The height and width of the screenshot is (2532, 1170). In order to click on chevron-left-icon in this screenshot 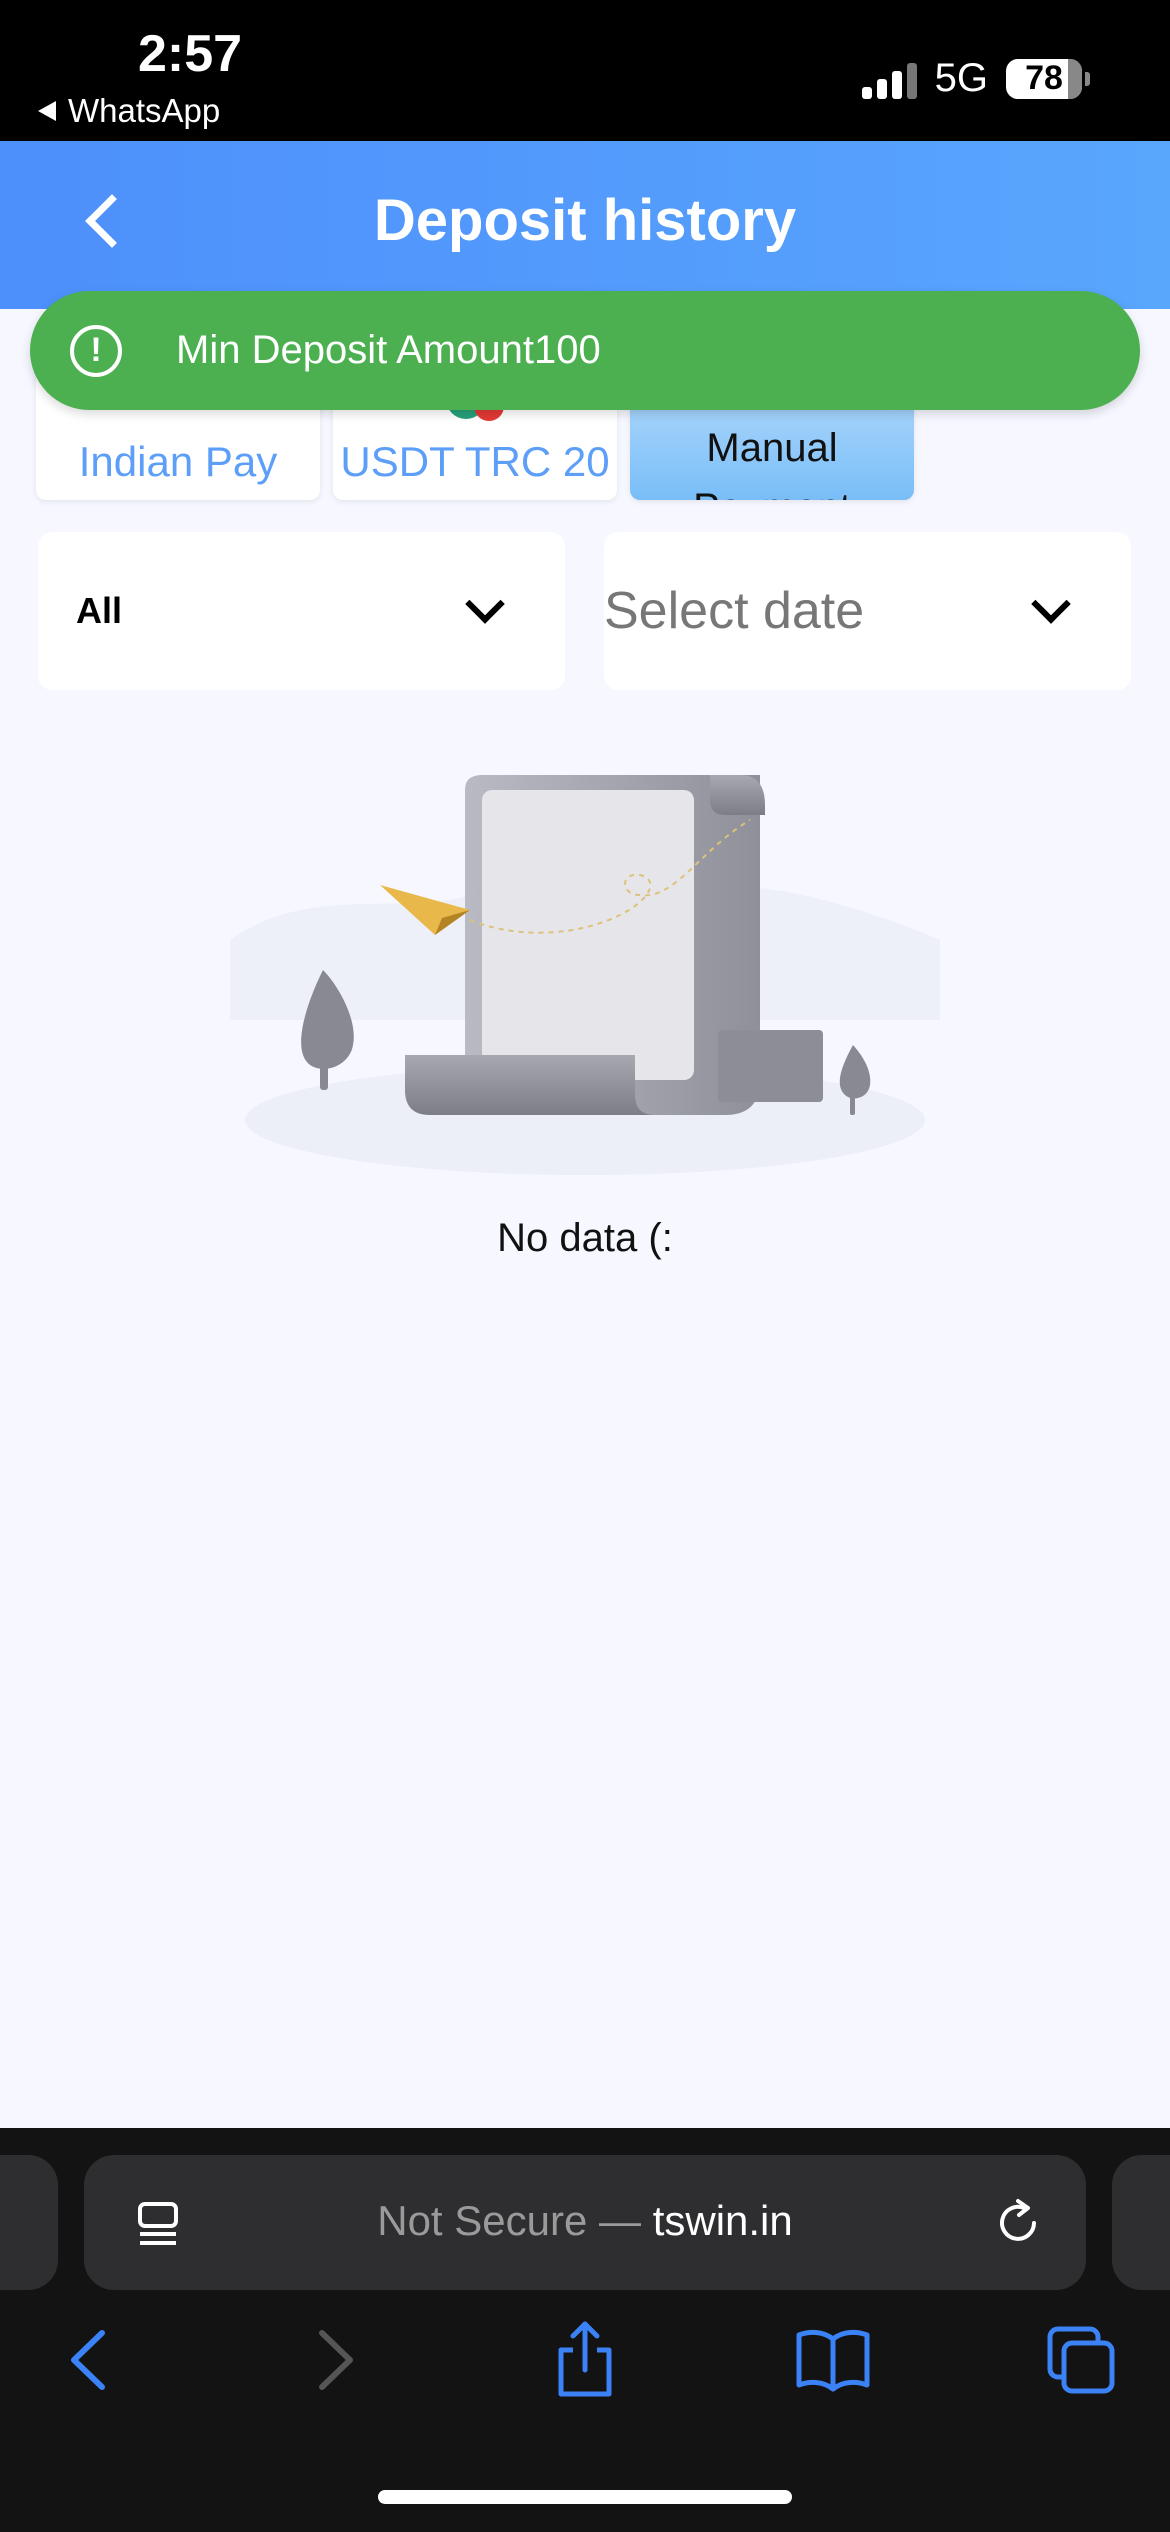, I will do `click(88, 2360)`.